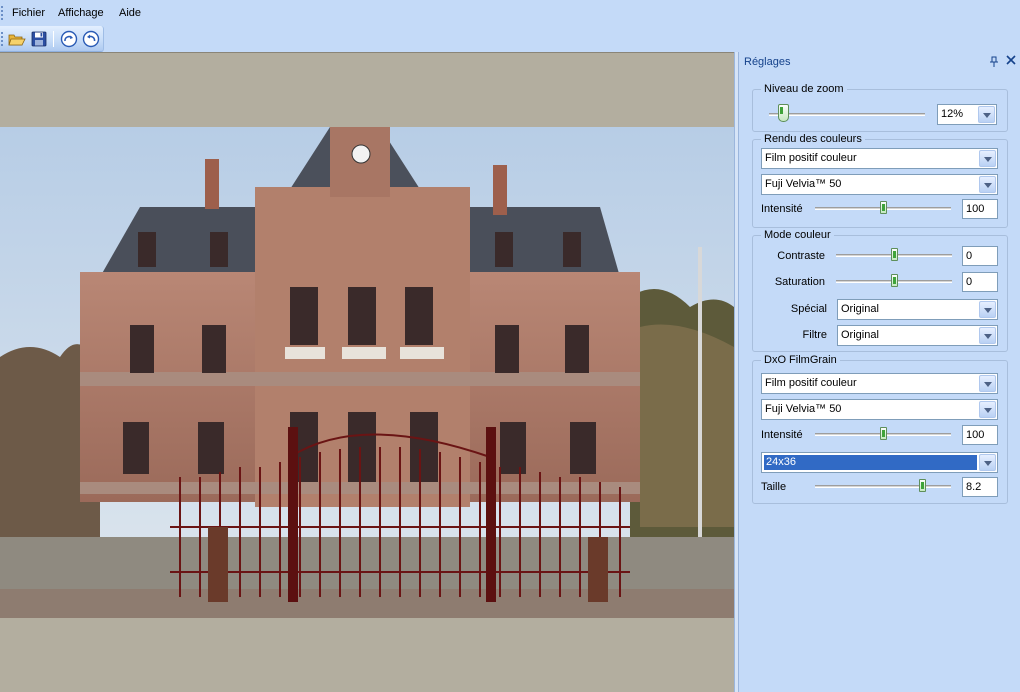  What do you see at coordinates (870, 462) in the screenshot?
I see `film-format-value: 24x36` at bounding box center [870, 462].